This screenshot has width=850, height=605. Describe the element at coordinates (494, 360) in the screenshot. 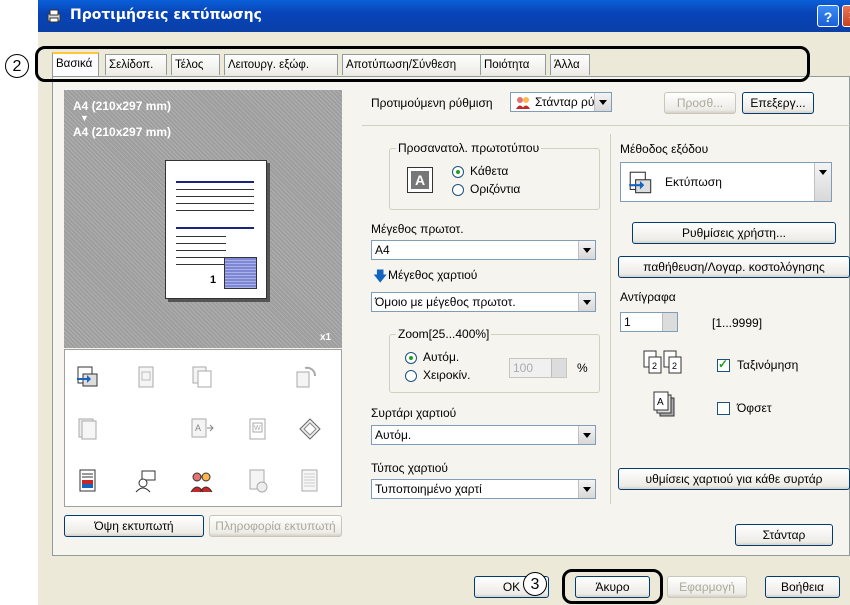

I see `zoom-group: Zoom[25...400%]` at that location.